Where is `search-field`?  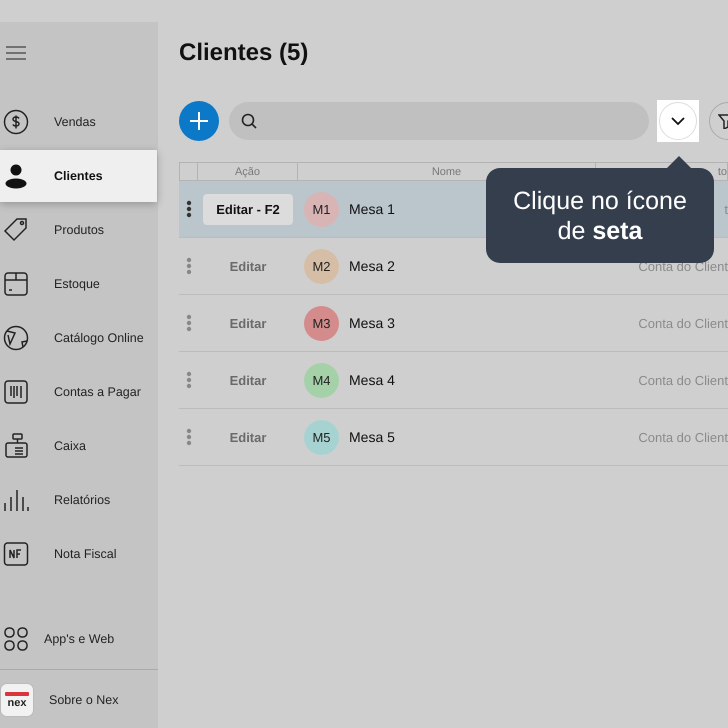 search-field is located at coordinates (439, 121).